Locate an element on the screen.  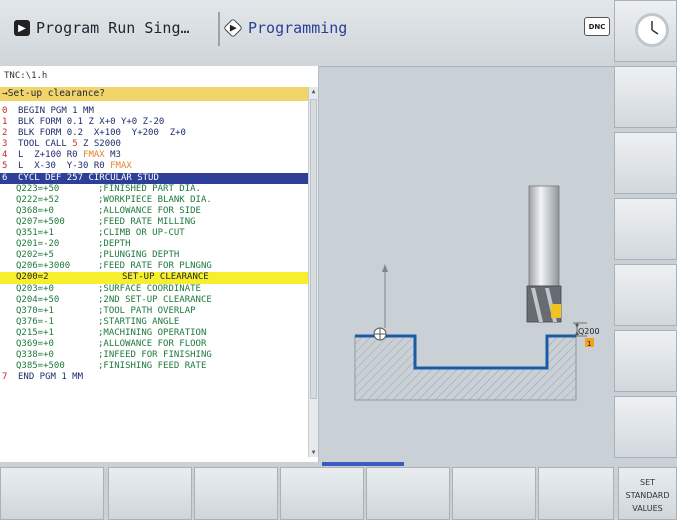
scroll-thumb is located at coordinates (313, 249).